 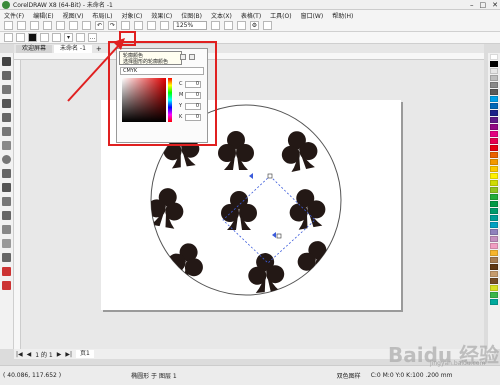 I want to click on front-color-icon, so click(x=32, y=37).